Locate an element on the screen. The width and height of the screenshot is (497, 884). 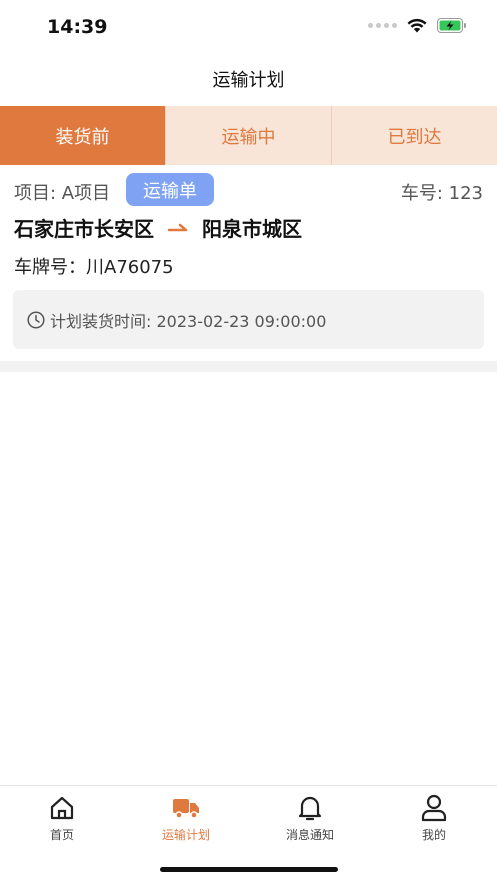
status-icons is located at coordinates (417, 25).